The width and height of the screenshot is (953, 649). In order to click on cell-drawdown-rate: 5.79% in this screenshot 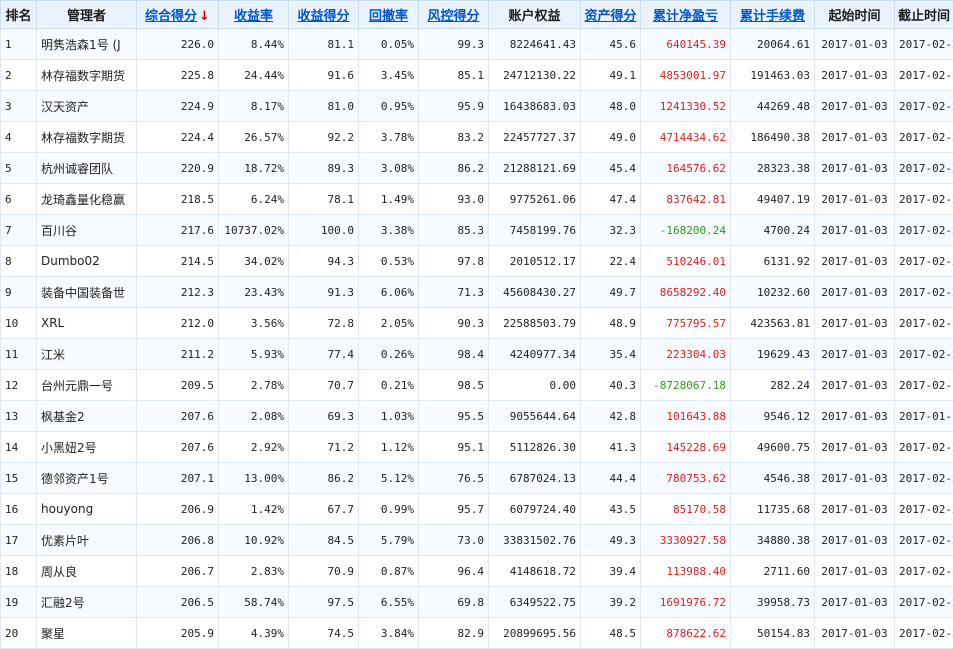, I will do `click(389, 540)`.